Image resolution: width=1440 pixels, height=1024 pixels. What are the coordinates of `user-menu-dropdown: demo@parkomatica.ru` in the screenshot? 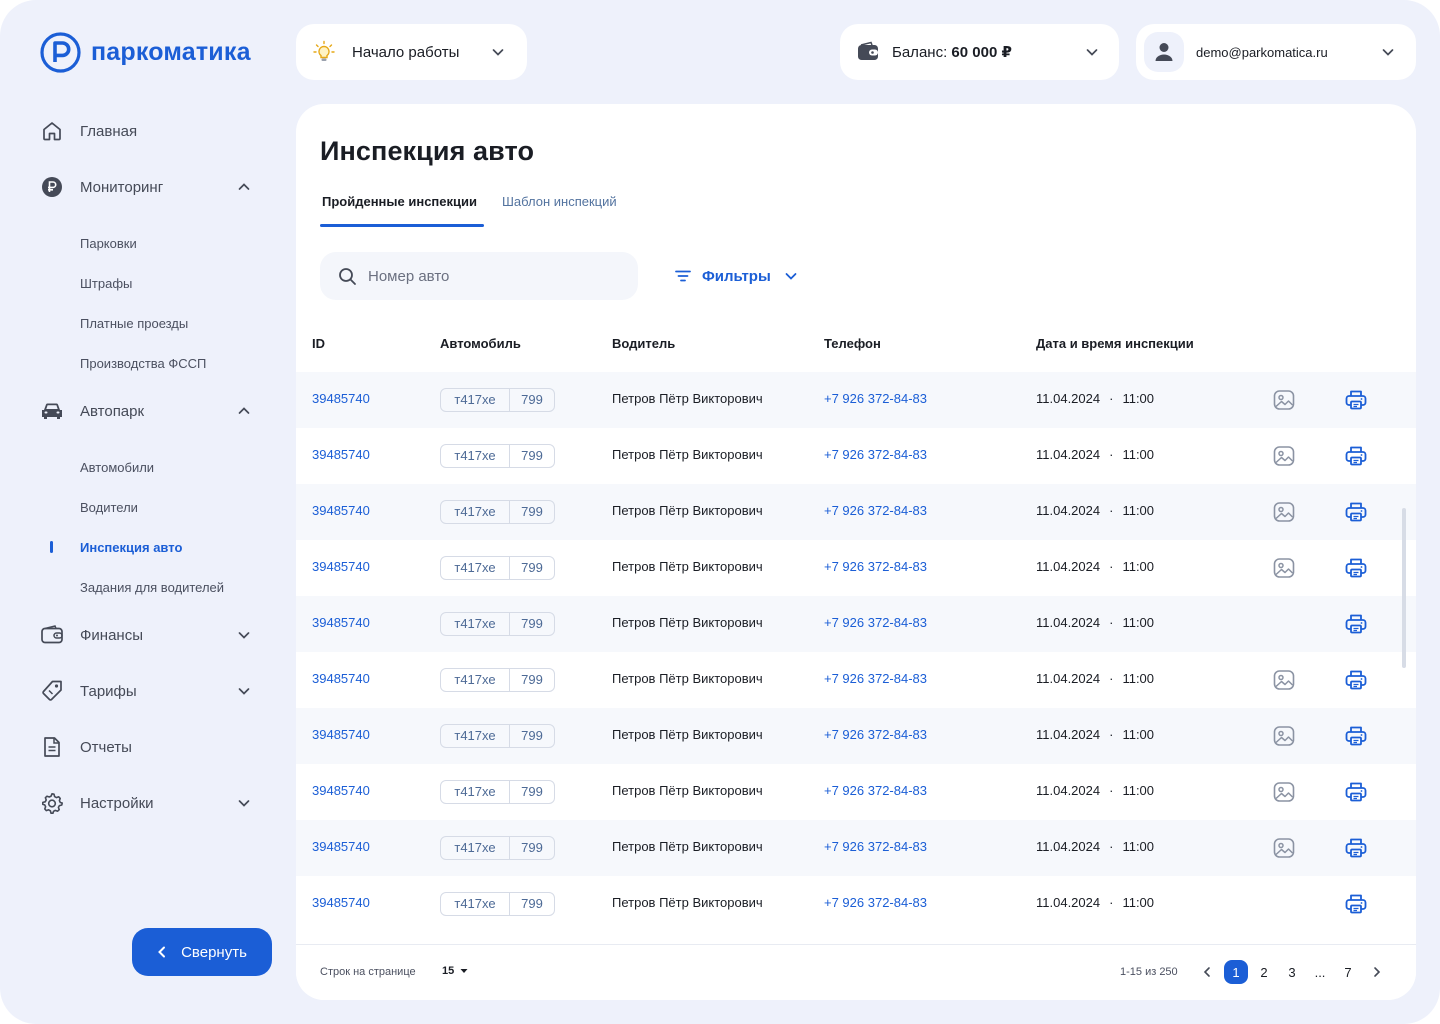 It's located at (1276, 52).